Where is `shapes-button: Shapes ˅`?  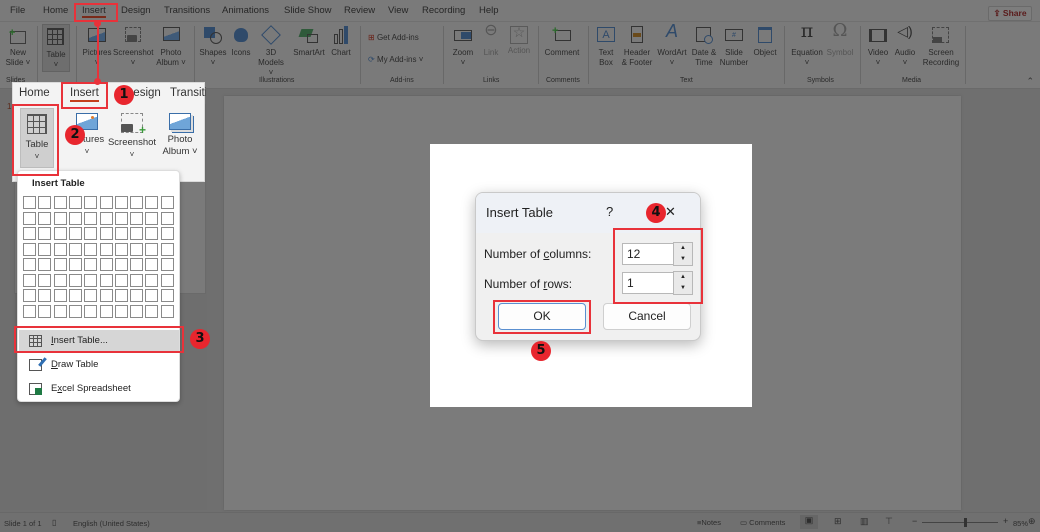
shapes-button: Shapes ˅ is located at coordinates (213, 47).